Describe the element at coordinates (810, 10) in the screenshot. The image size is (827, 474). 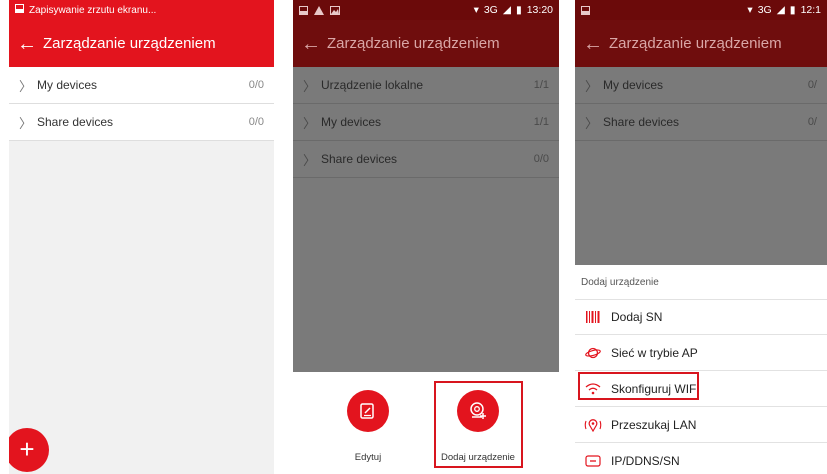
I see `clock: 12:1` at that location.